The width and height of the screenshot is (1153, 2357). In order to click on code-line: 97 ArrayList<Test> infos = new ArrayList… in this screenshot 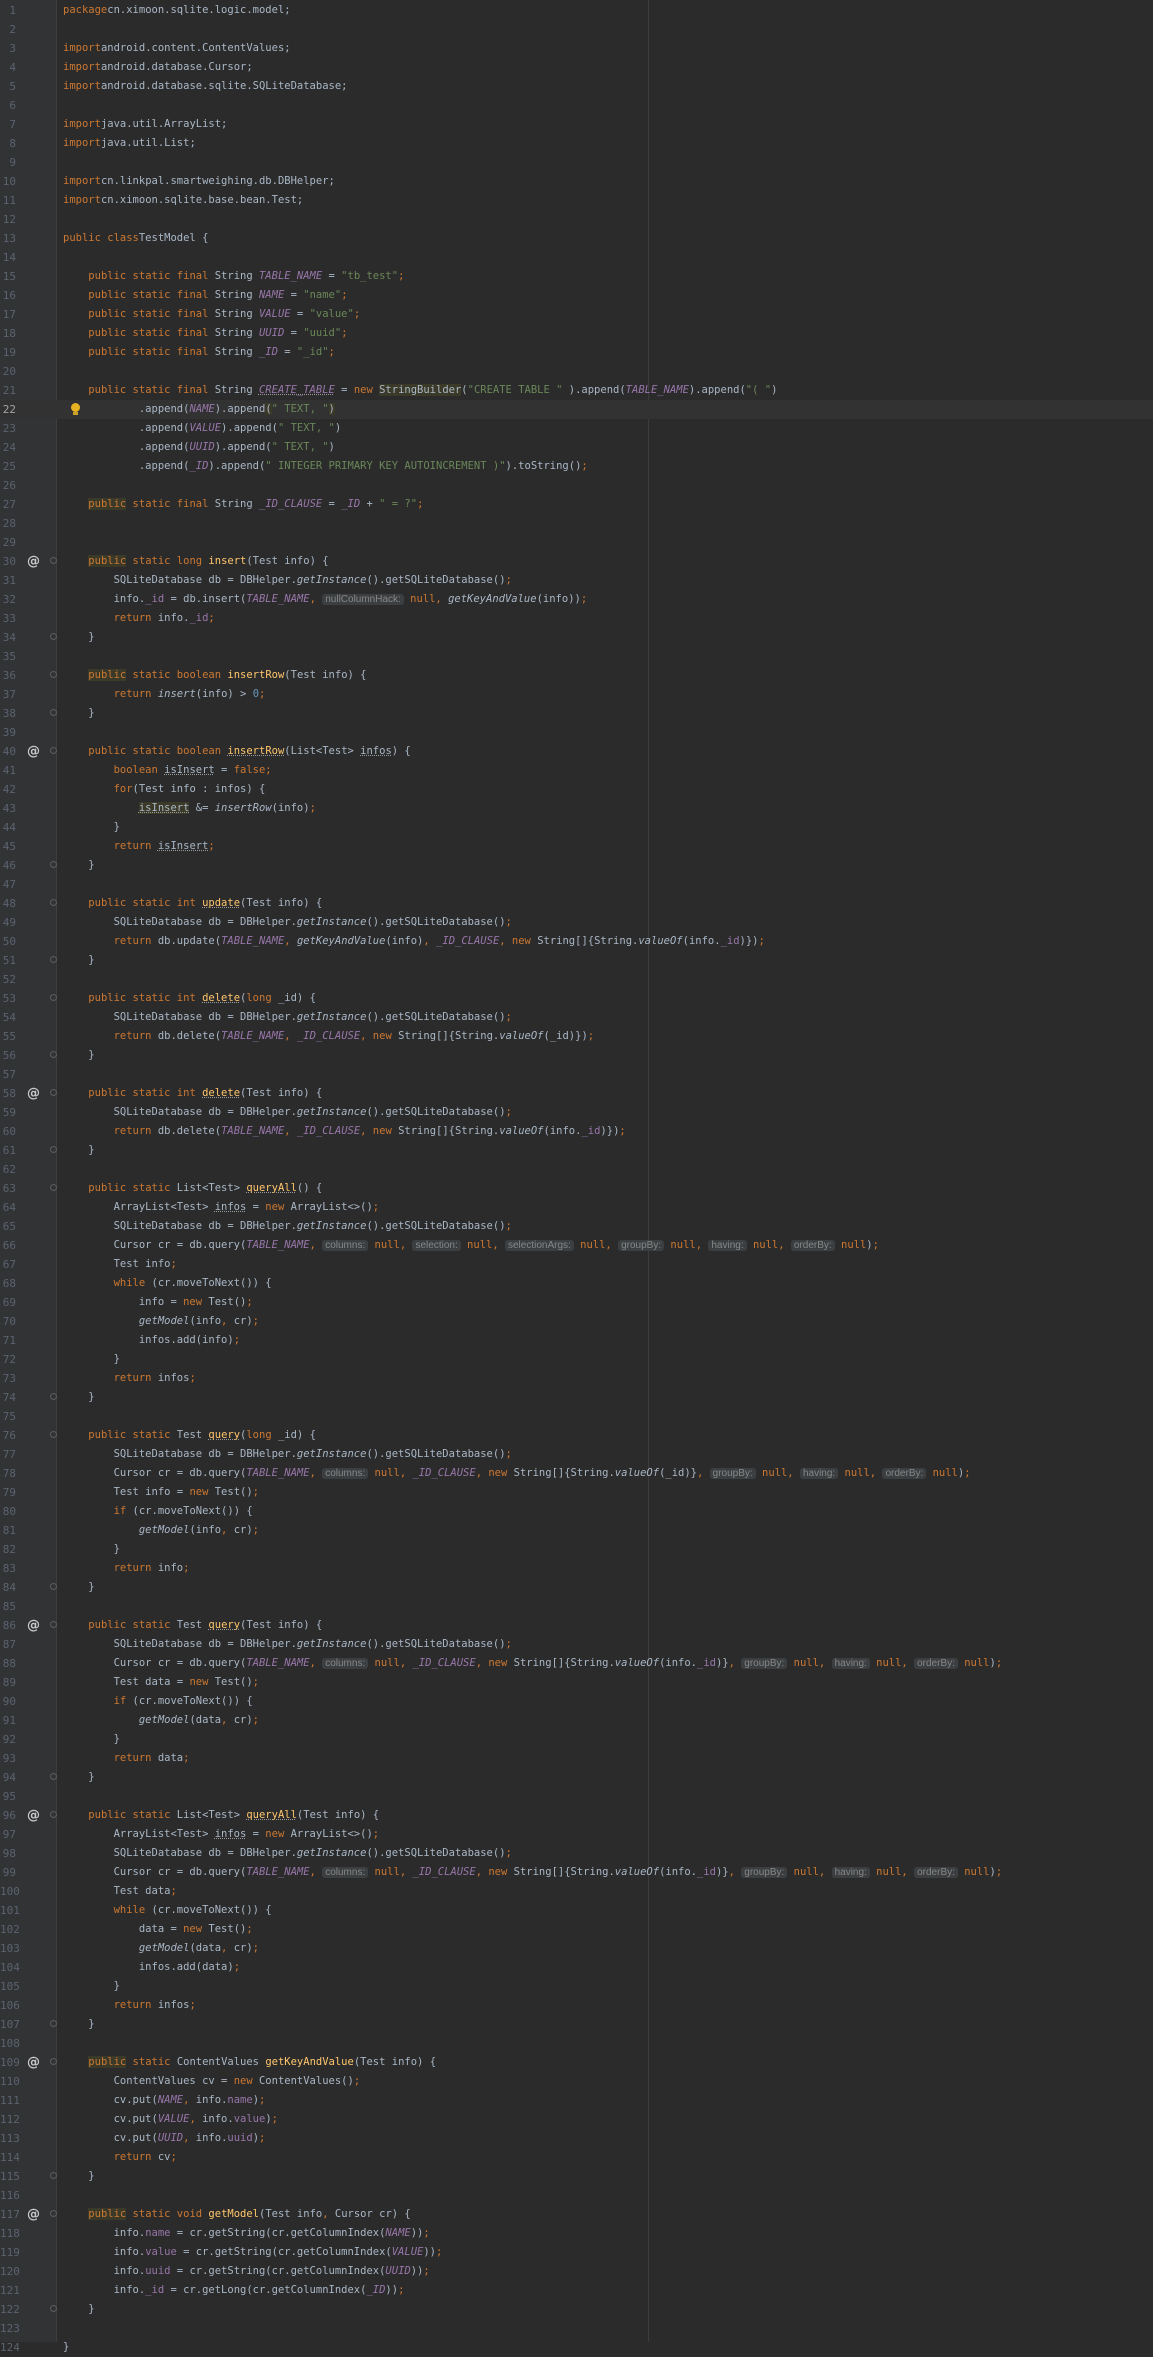, I will do `click(576, 1834)`.